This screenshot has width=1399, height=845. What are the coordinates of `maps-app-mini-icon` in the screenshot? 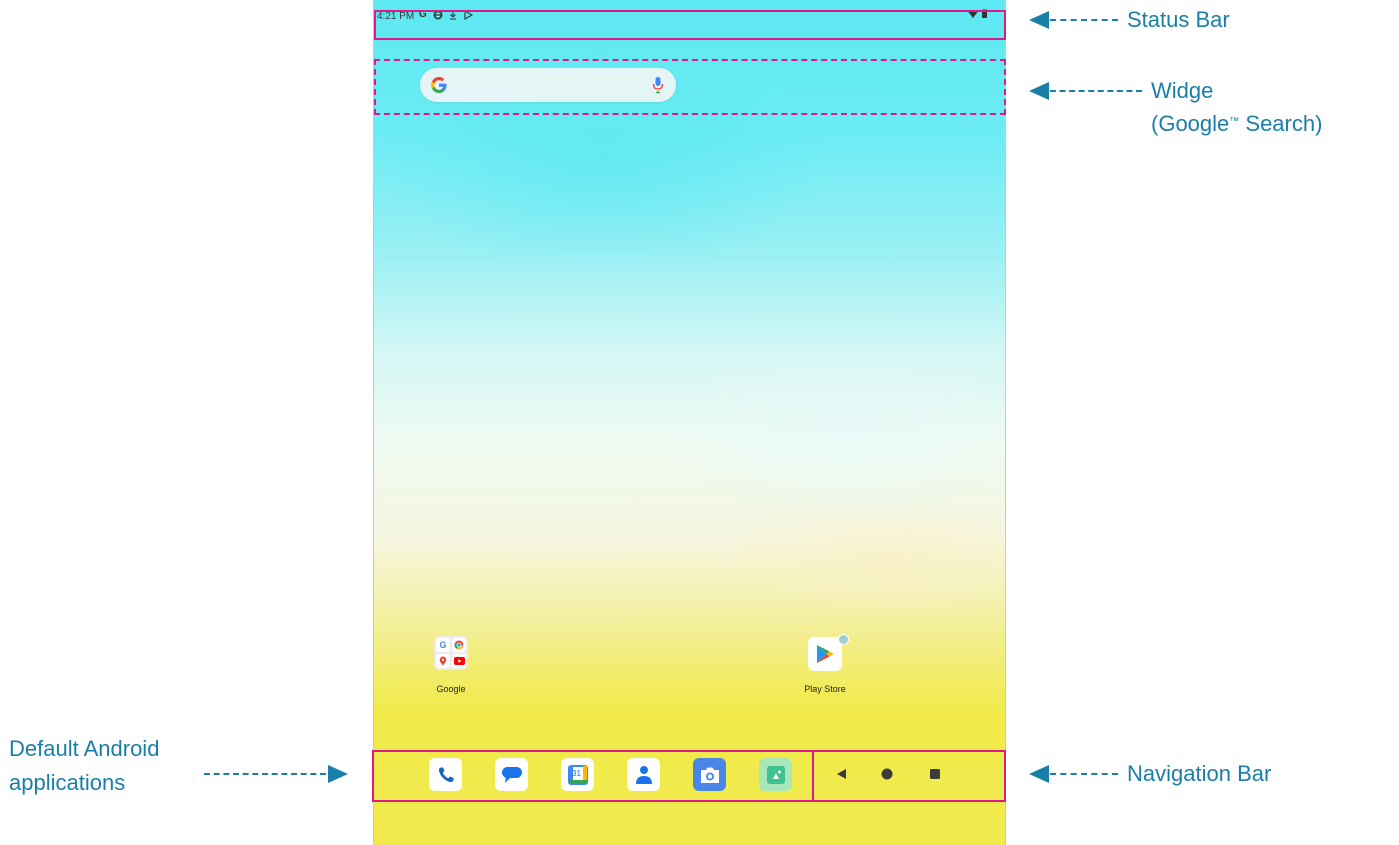 It's located at (443, 661).